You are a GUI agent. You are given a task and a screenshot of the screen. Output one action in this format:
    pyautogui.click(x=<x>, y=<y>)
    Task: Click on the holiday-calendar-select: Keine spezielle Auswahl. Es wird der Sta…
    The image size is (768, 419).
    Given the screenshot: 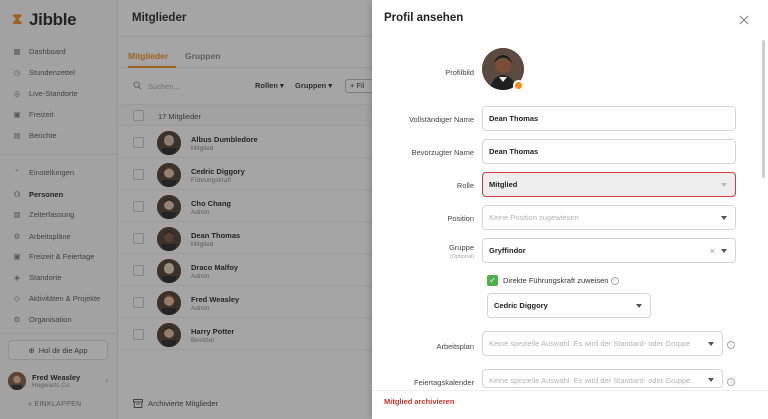 What is the action you would take?
    pyautogui.click(x=602, y=378)
    